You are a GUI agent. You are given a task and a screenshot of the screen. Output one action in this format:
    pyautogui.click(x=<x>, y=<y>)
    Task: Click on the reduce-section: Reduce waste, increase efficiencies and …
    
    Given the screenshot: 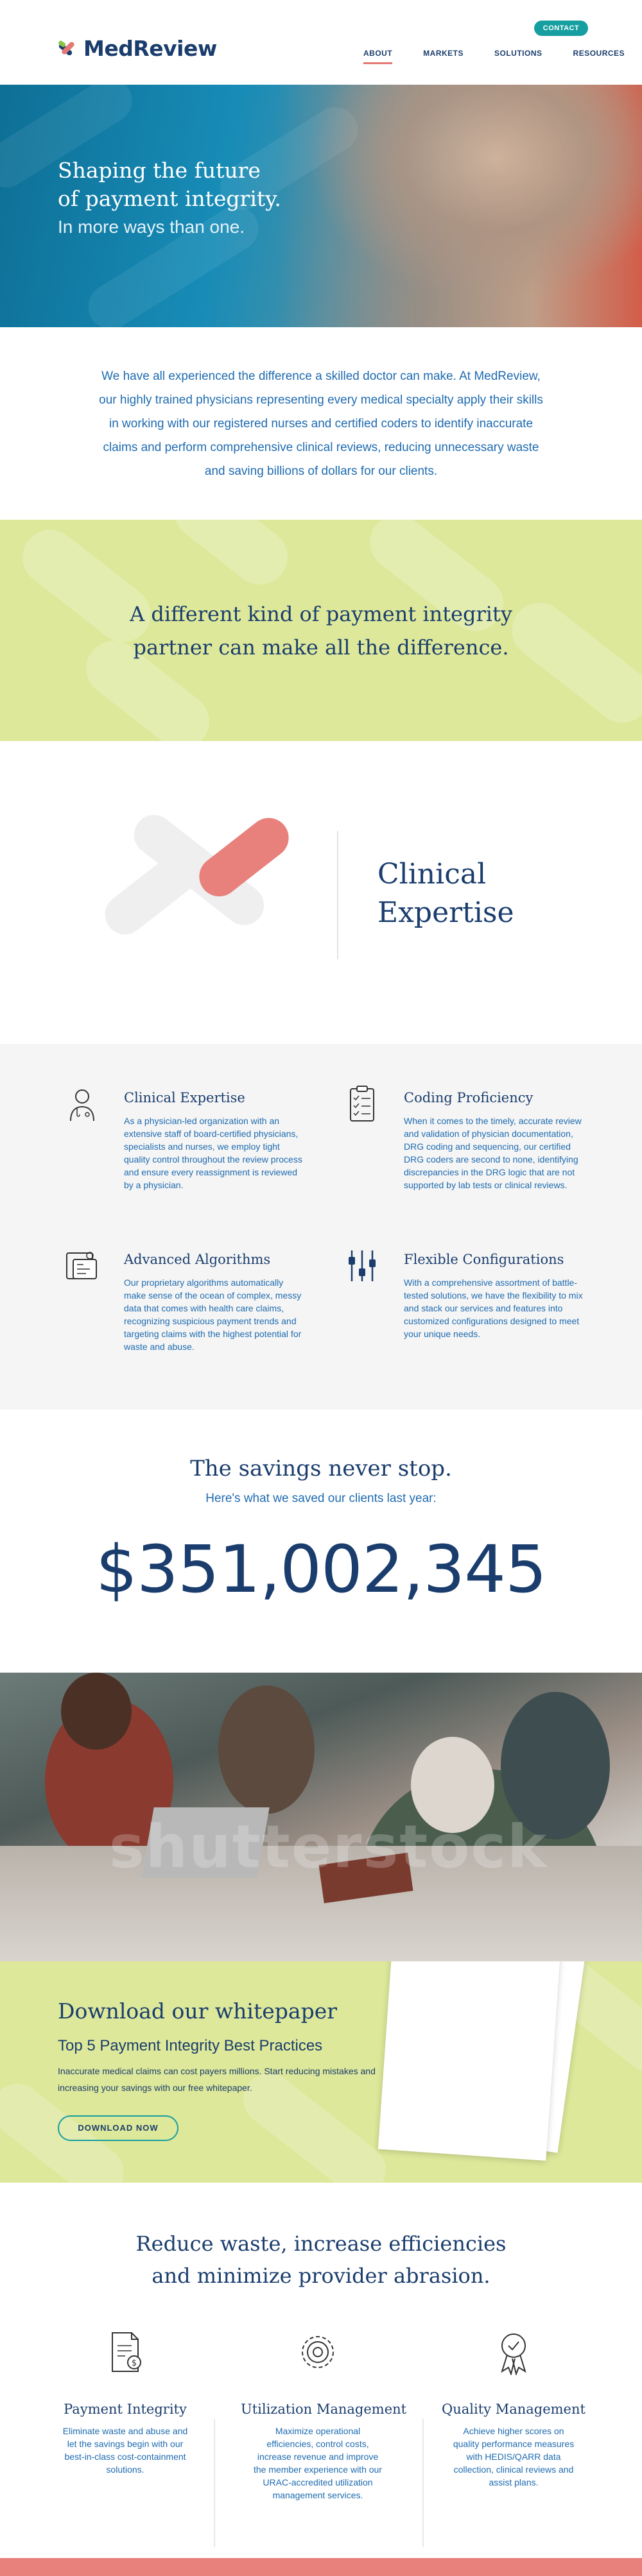 What is the action you would take?
    pyautogui.click(x=321, y=2370)
    